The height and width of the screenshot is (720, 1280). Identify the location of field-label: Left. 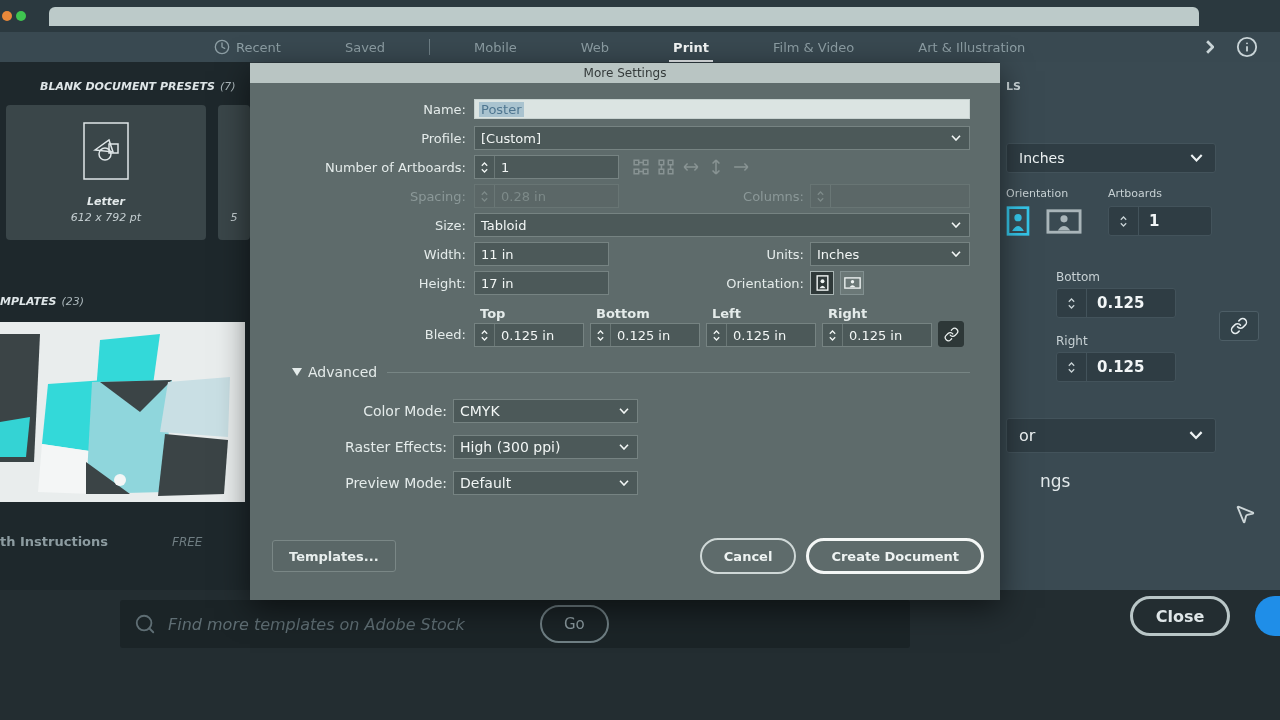
(726, 313).